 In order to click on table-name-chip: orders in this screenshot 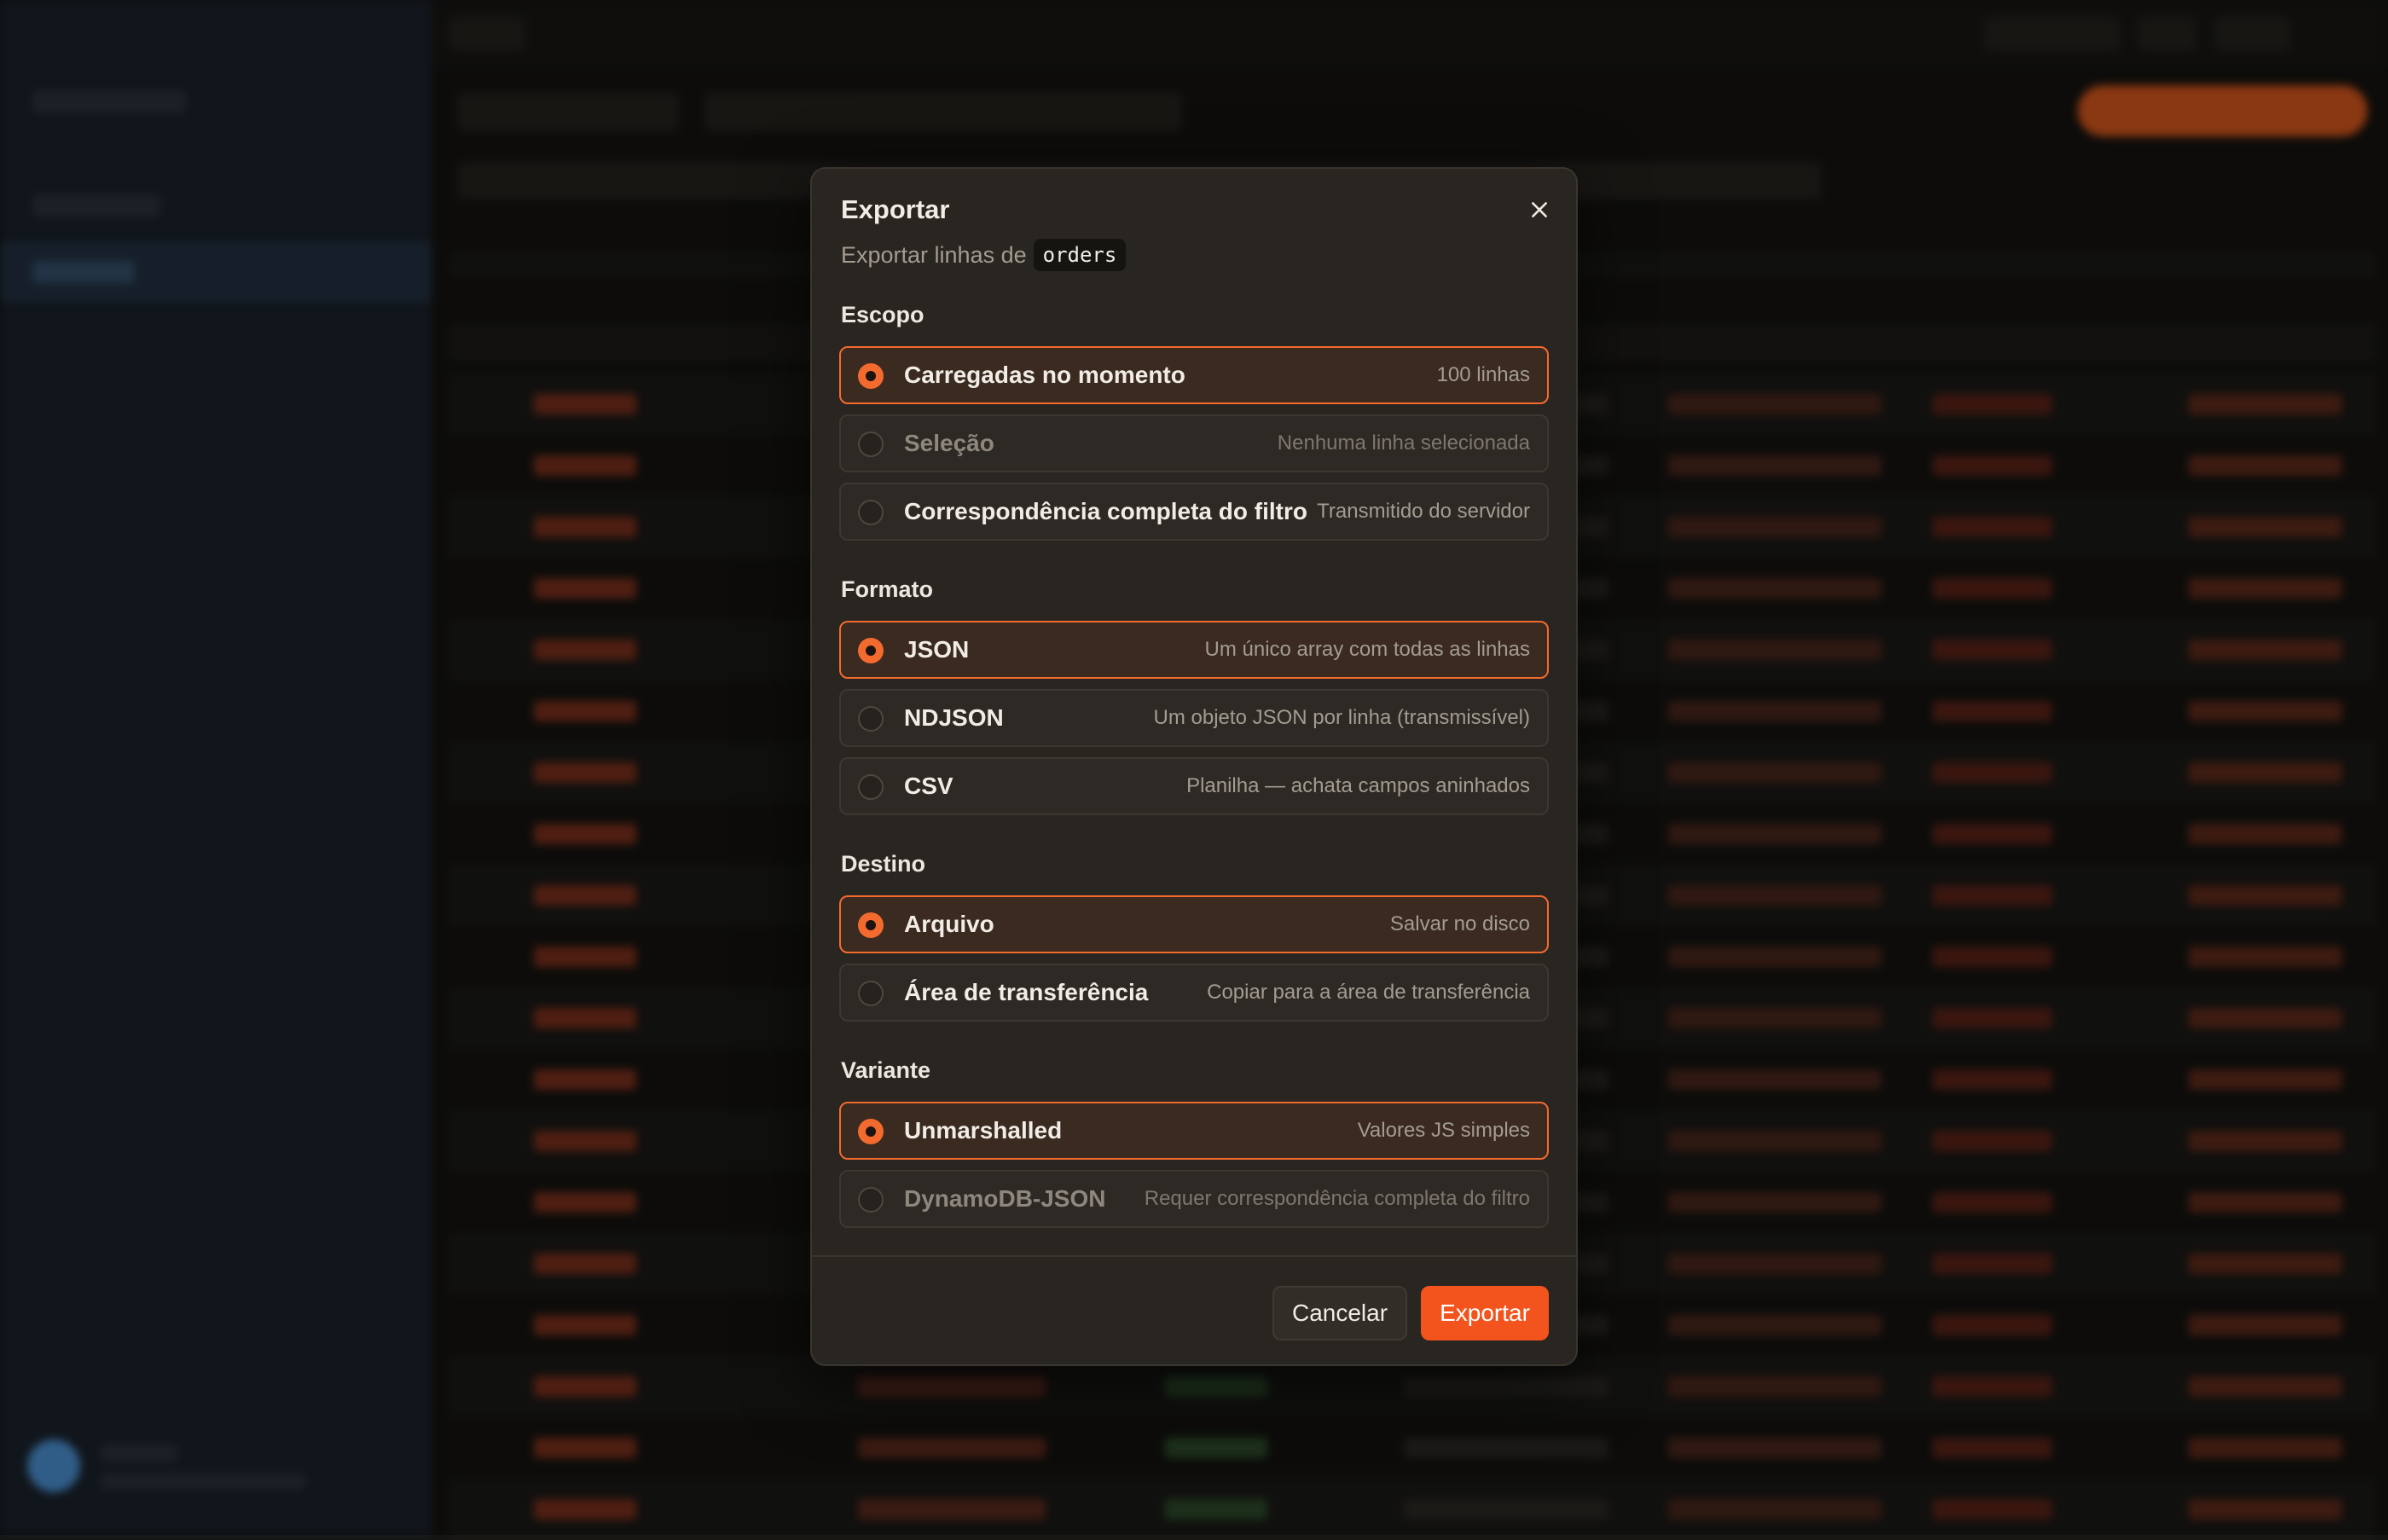, I will do `click(1080, 255)`.